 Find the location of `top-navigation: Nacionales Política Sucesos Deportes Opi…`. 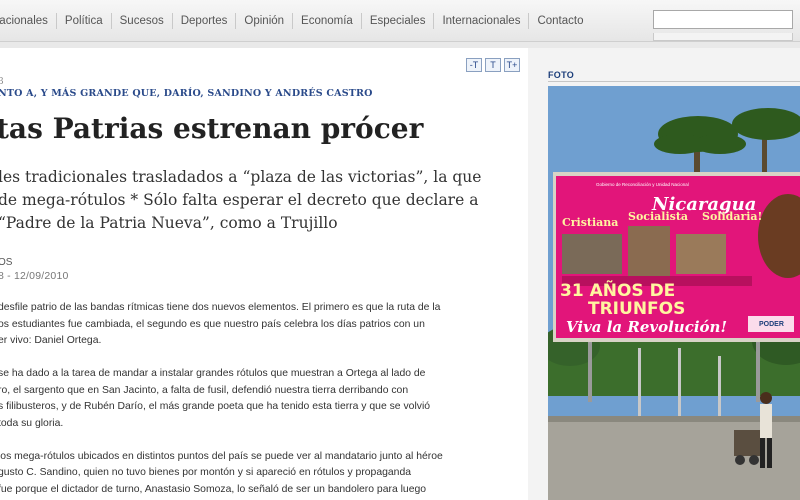

top-navigation: Nacionales Política Sucesos Deportes Opi… is located at coordinates (400, 21).